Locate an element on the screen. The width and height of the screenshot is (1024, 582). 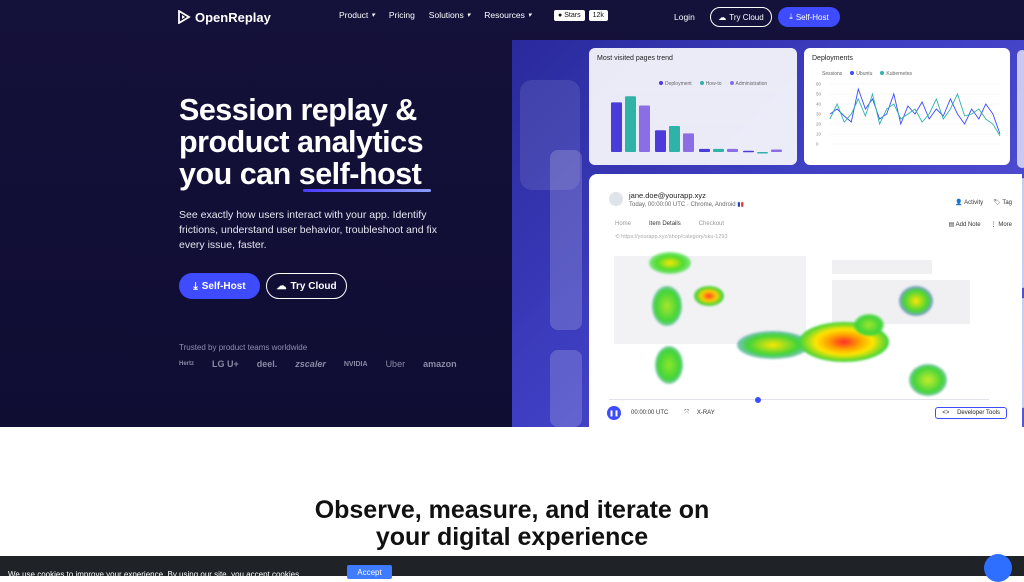
title-underline is located at coordinates (367, 190).